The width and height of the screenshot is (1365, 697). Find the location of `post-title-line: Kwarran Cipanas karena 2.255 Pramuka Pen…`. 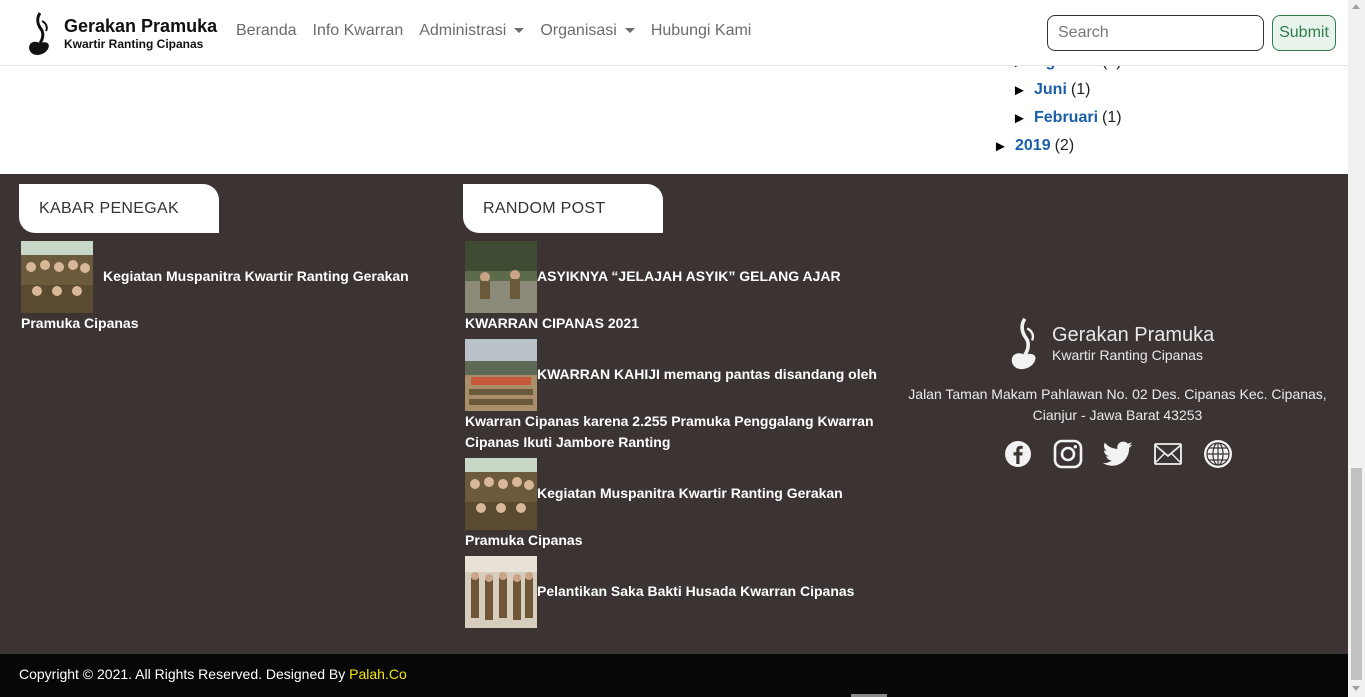

post-title-line: Kwarran Cipanas karena 2.255 Pramuka Pen… is located at coordinates (669, 421).